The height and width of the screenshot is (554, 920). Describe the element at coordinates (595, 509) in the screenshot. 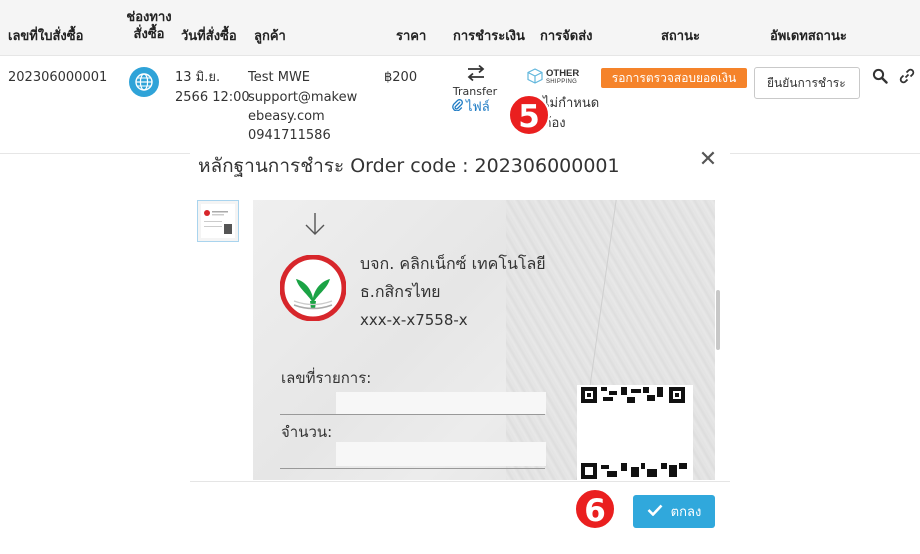

I see `step-6-badge: 6` at that location.